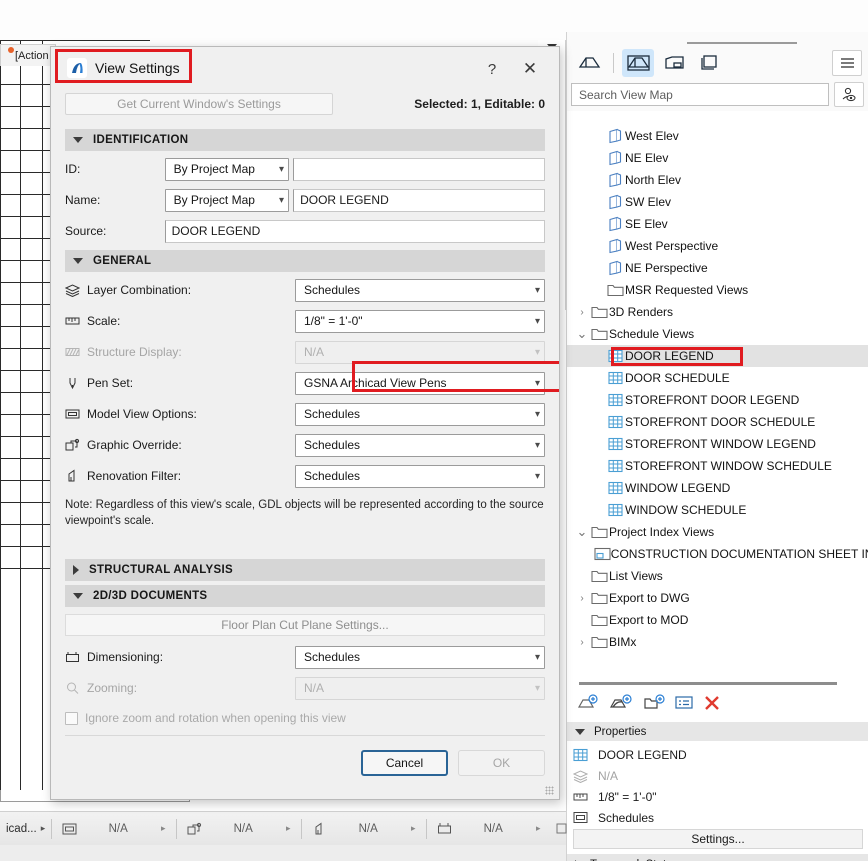 The width and height of the screenshot is (868, 861). Describe the element at coordinates (717, 334) in the screenshot. I see `tree-item-schedule-views: ⌄ Schedule Views` at that location.